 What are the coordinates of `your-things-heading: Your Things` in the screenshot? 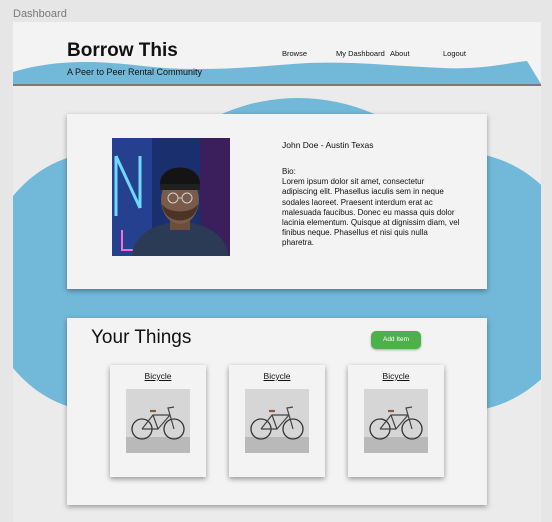 It's located at (141, 337).